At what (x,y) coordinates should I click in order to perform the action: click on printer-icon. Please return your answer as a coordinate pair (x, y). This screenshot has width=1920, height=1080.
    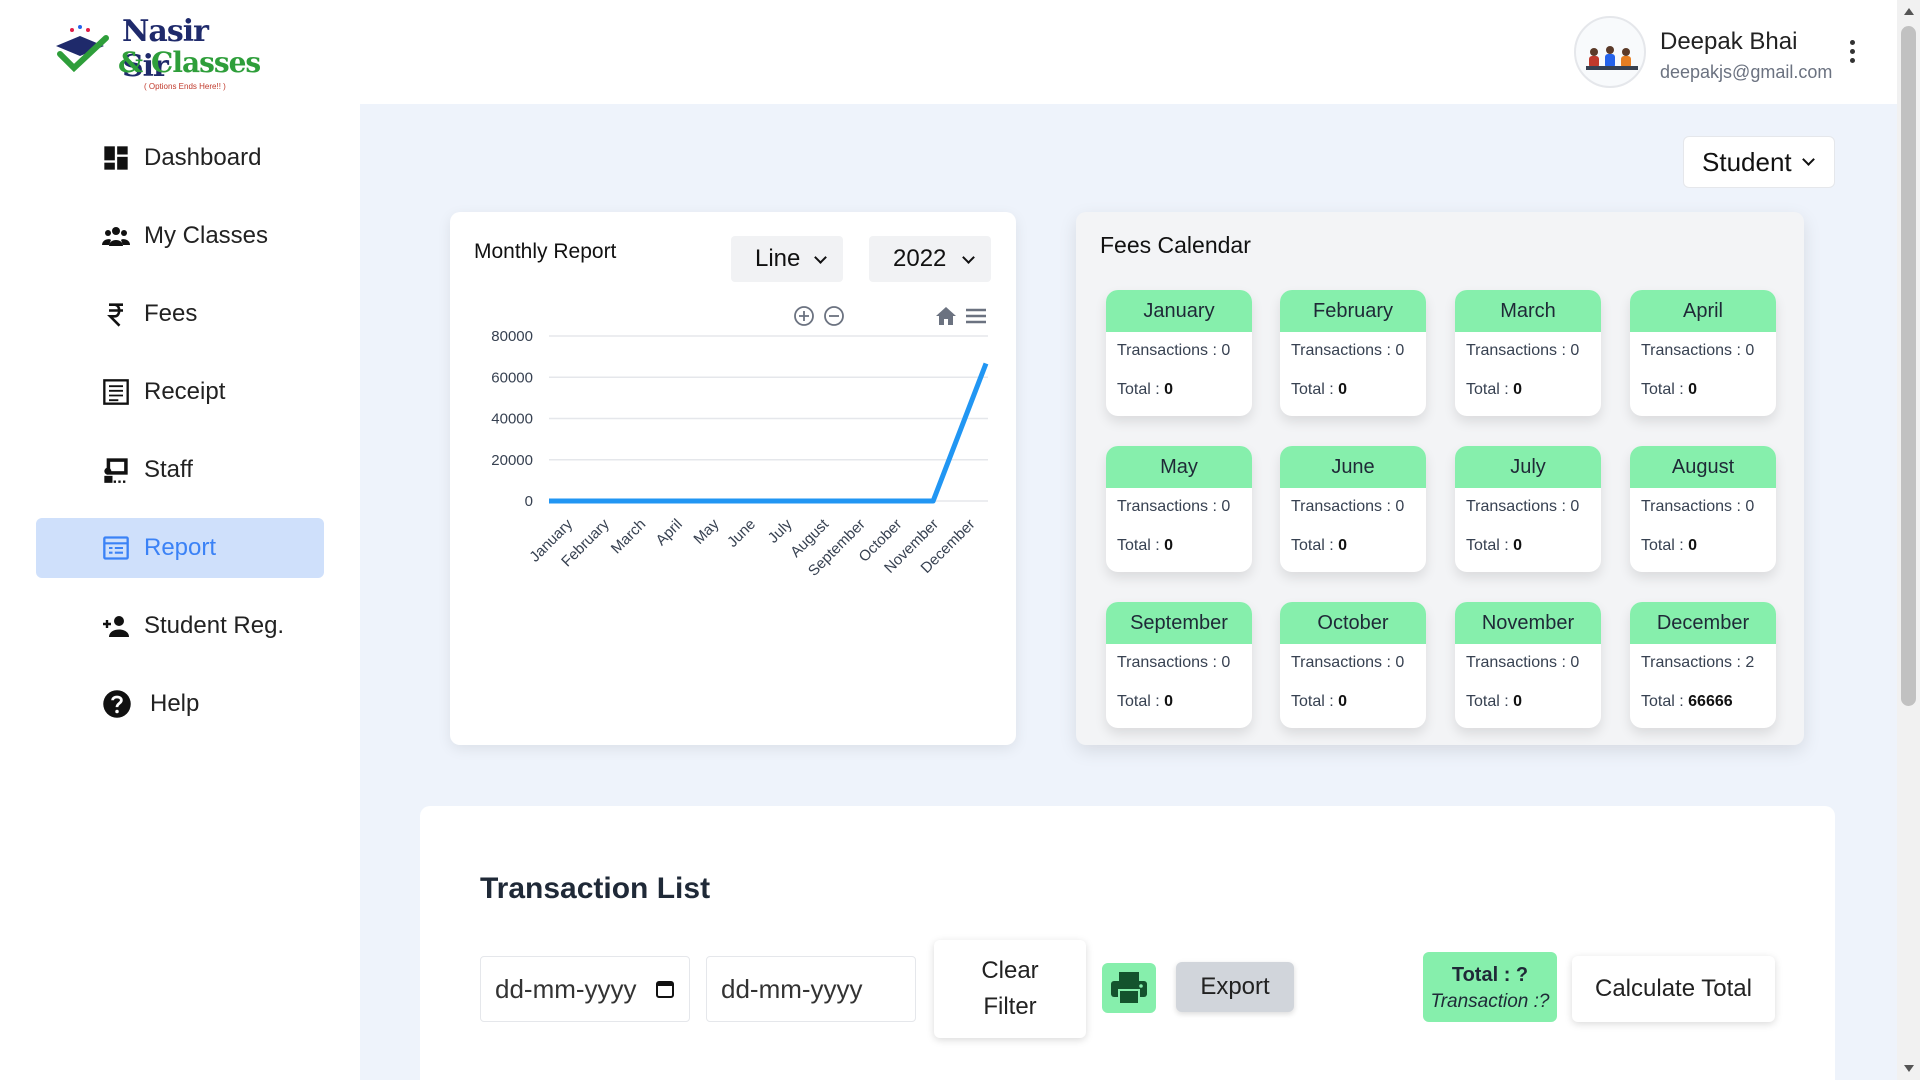
    Looking at the image, I should click on (1129, 988).